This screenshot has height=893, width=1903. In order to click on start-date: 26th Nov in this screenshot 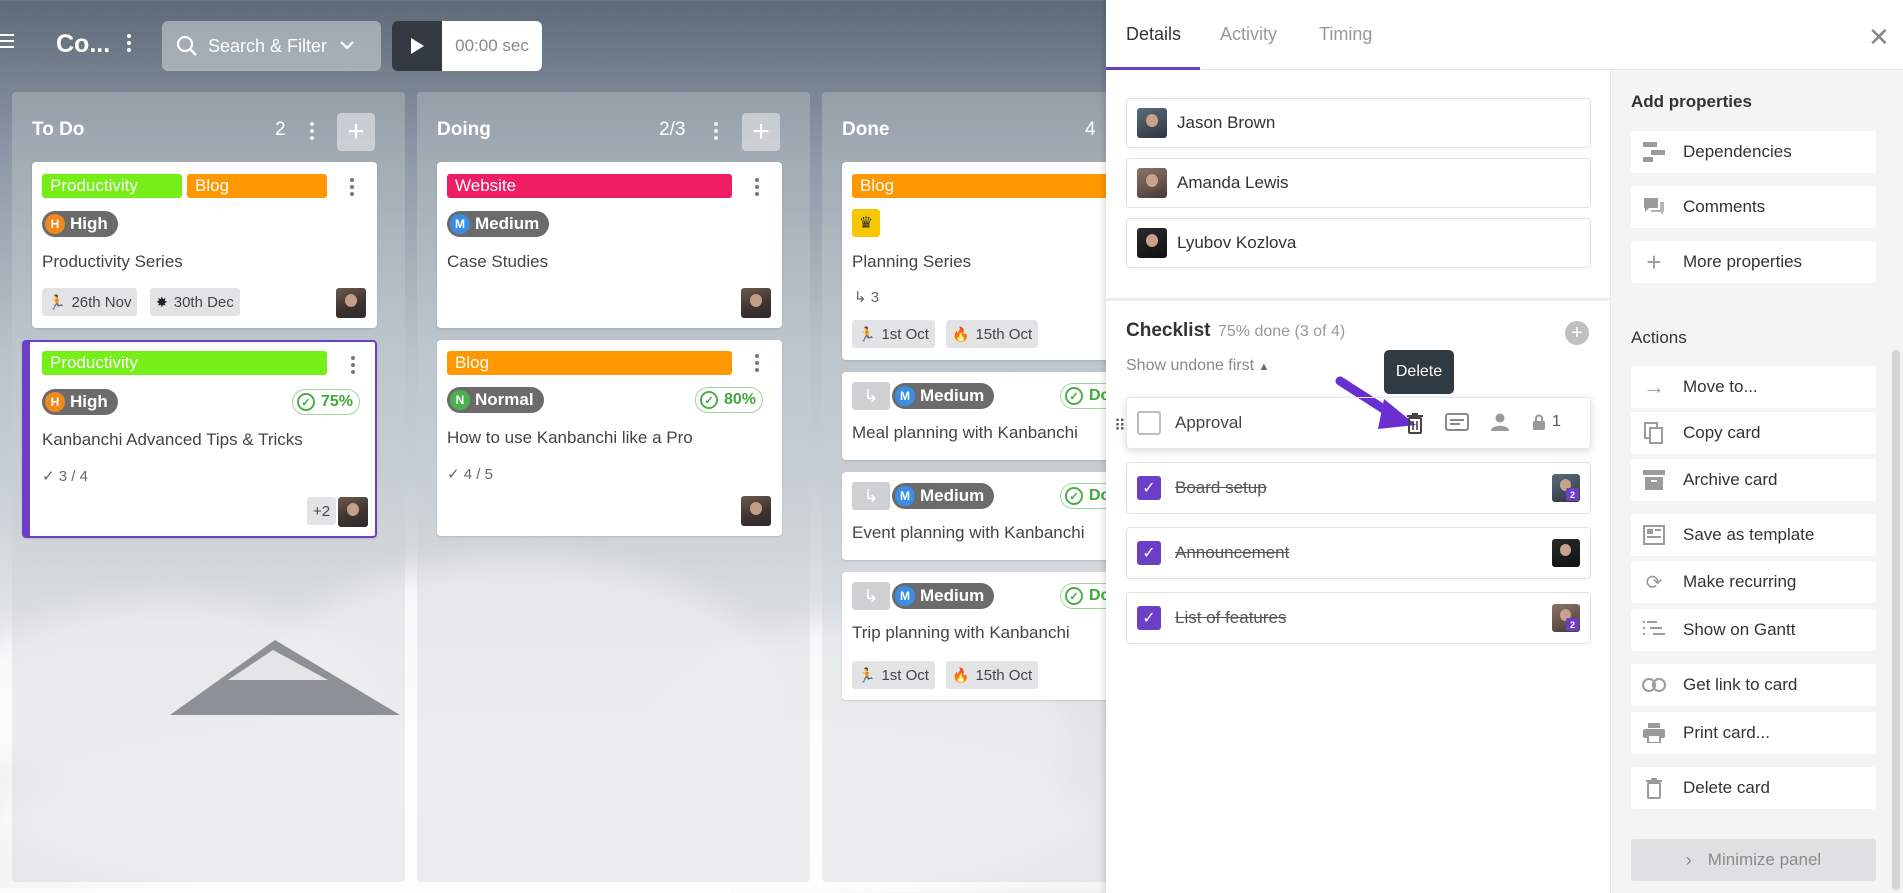, I will do `click(101, 302)`.